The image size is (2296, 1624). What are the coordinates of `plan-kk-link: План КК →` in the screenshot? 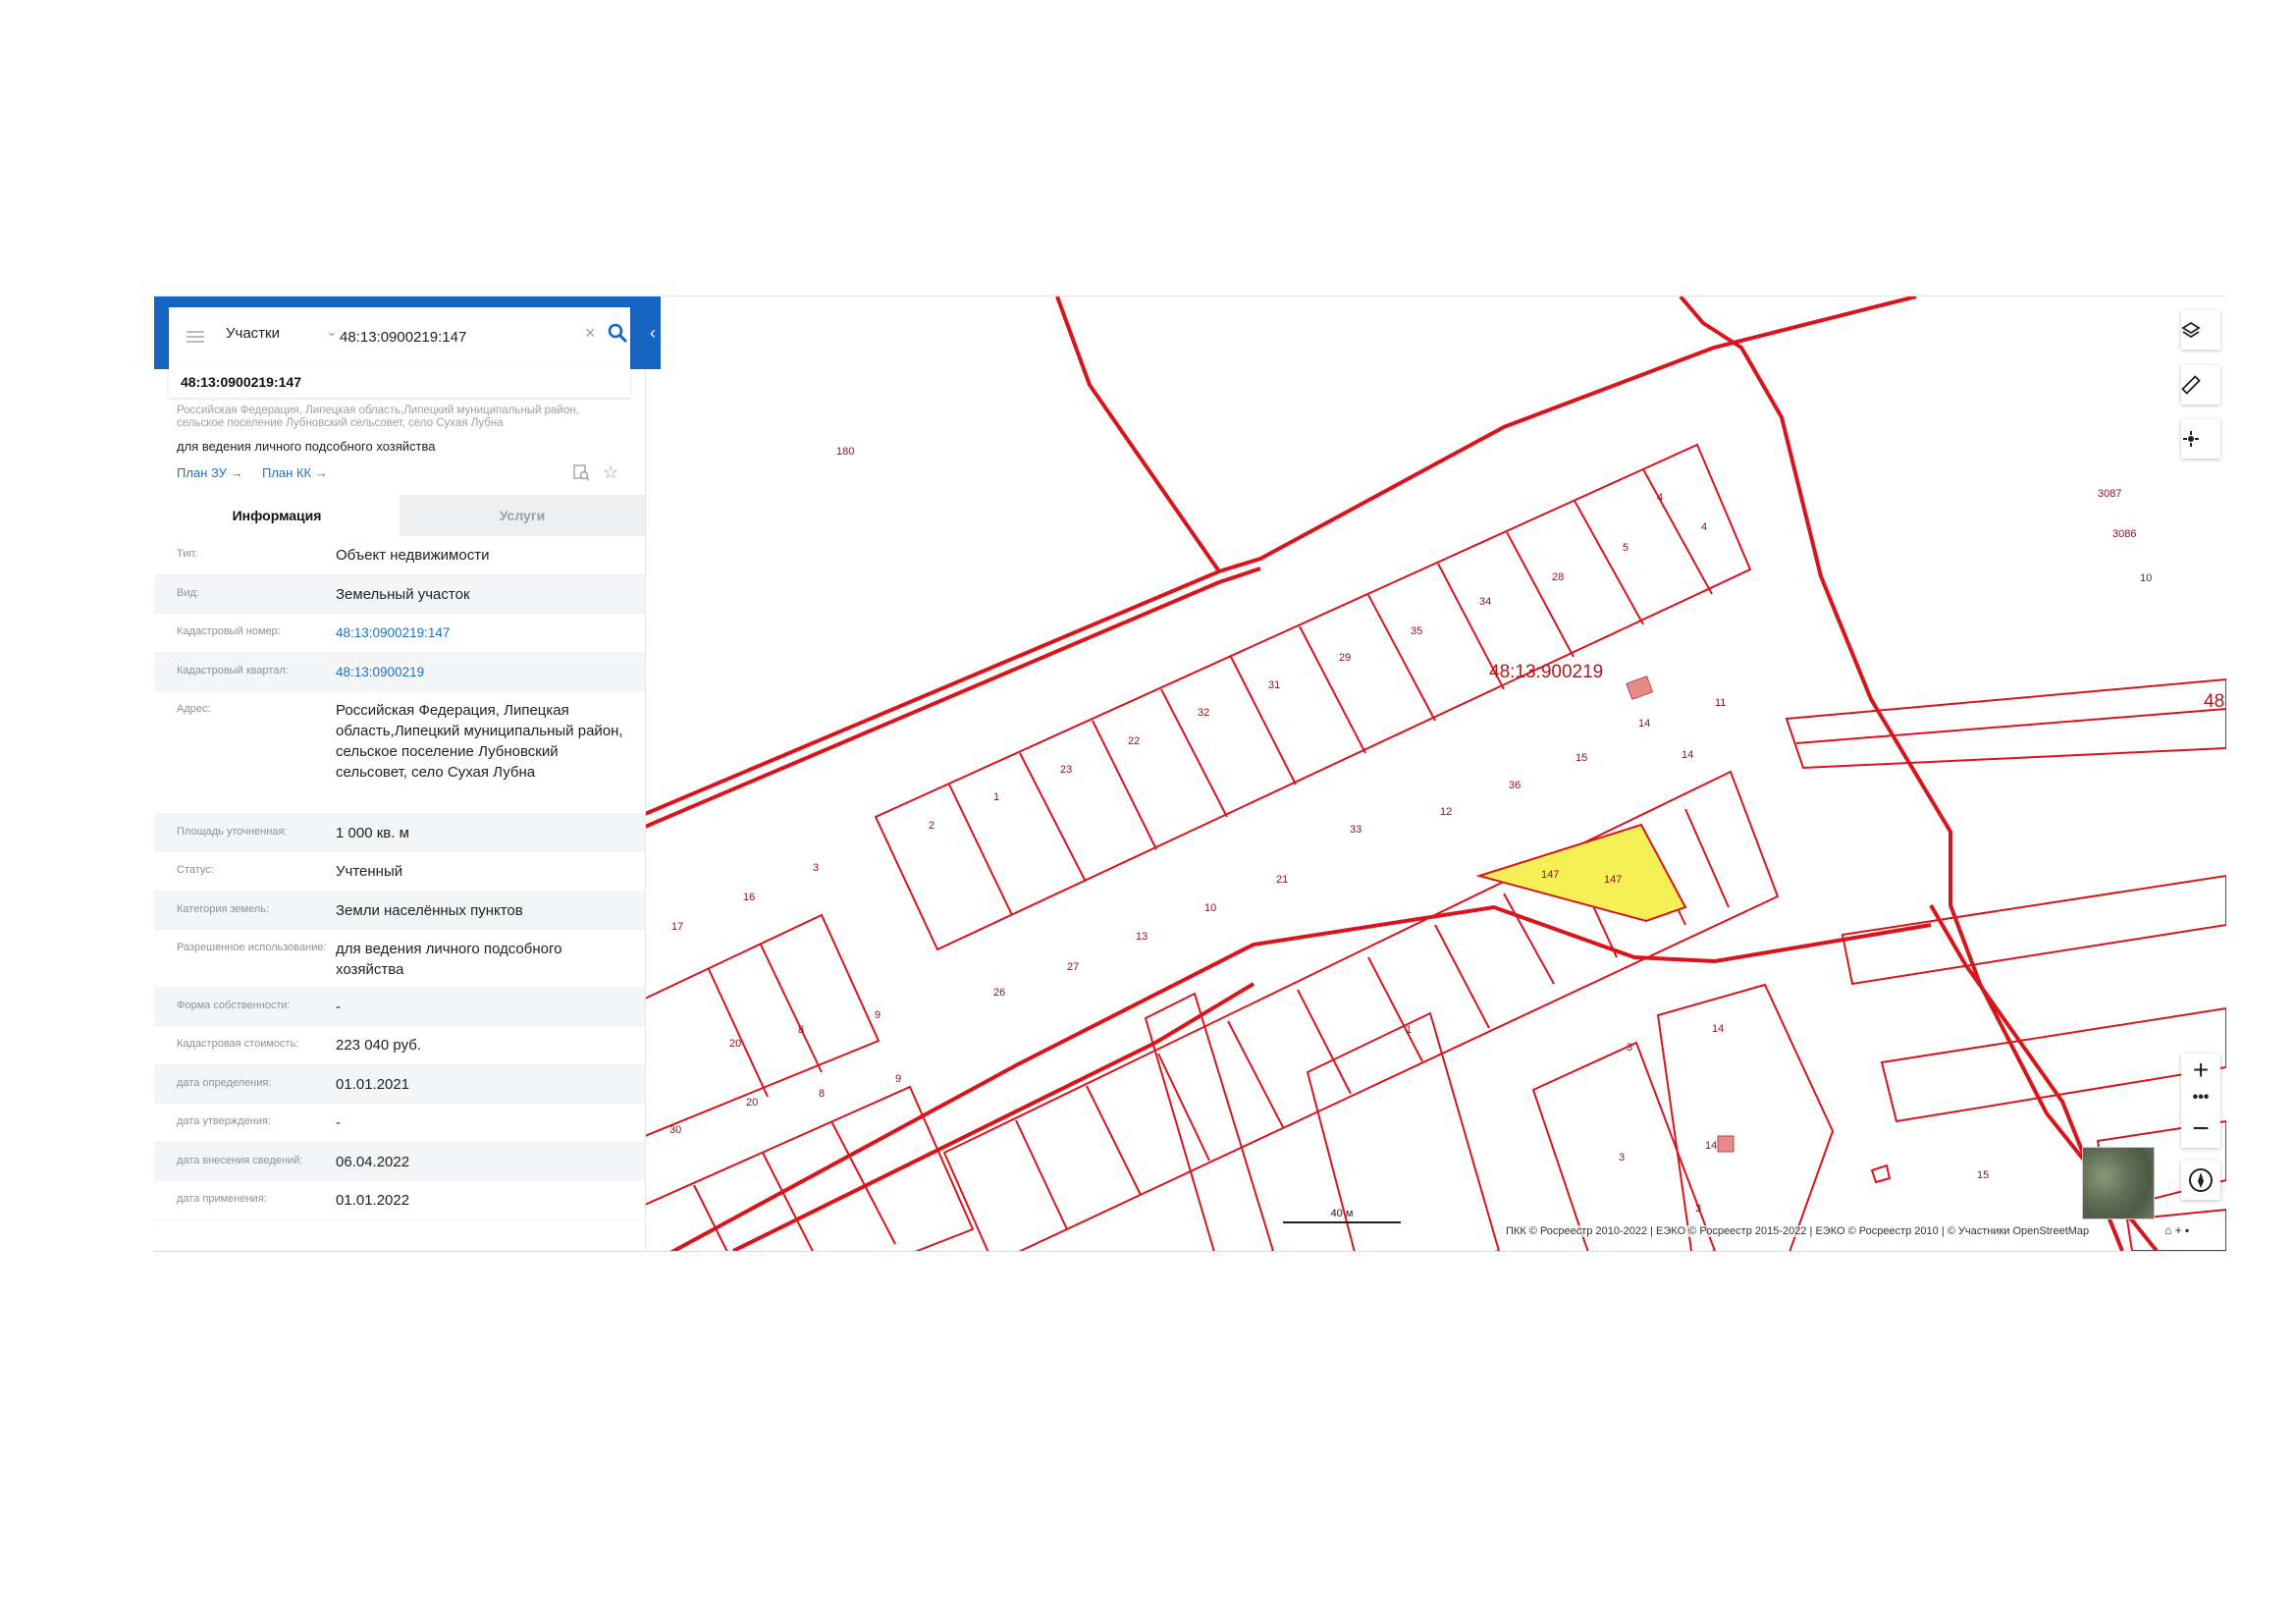 It's located at (295, 472).